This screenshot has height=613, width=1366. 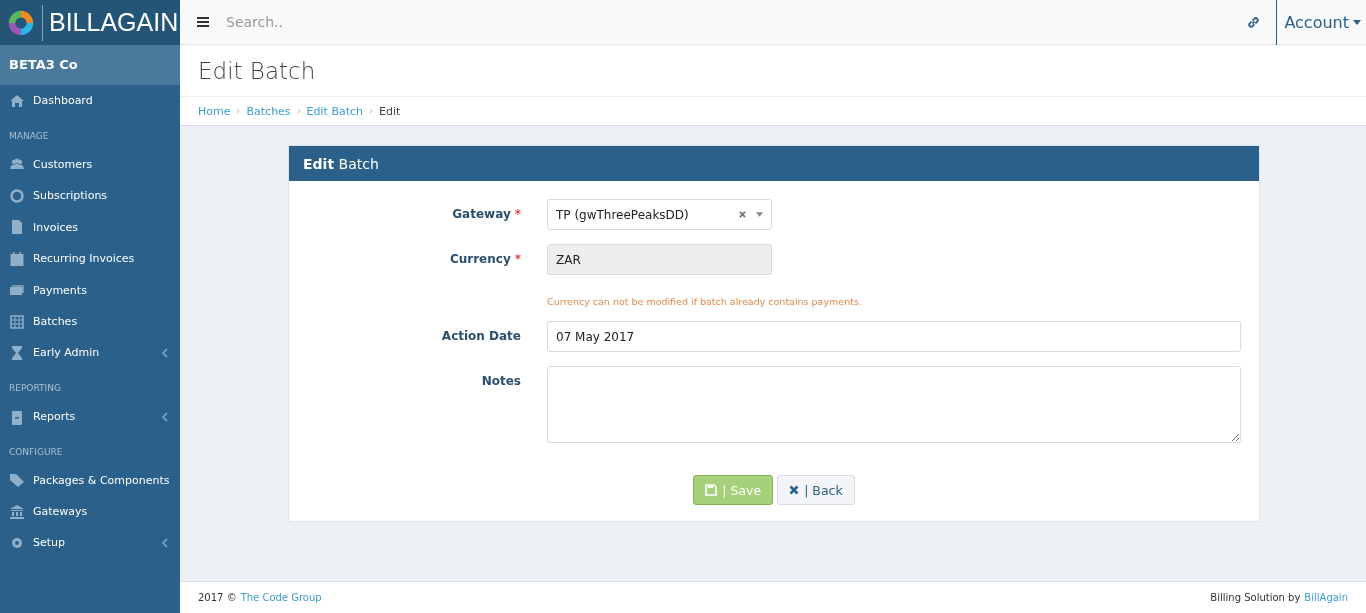 I want to click on back-button: | Back, so click(x=816, y=490).